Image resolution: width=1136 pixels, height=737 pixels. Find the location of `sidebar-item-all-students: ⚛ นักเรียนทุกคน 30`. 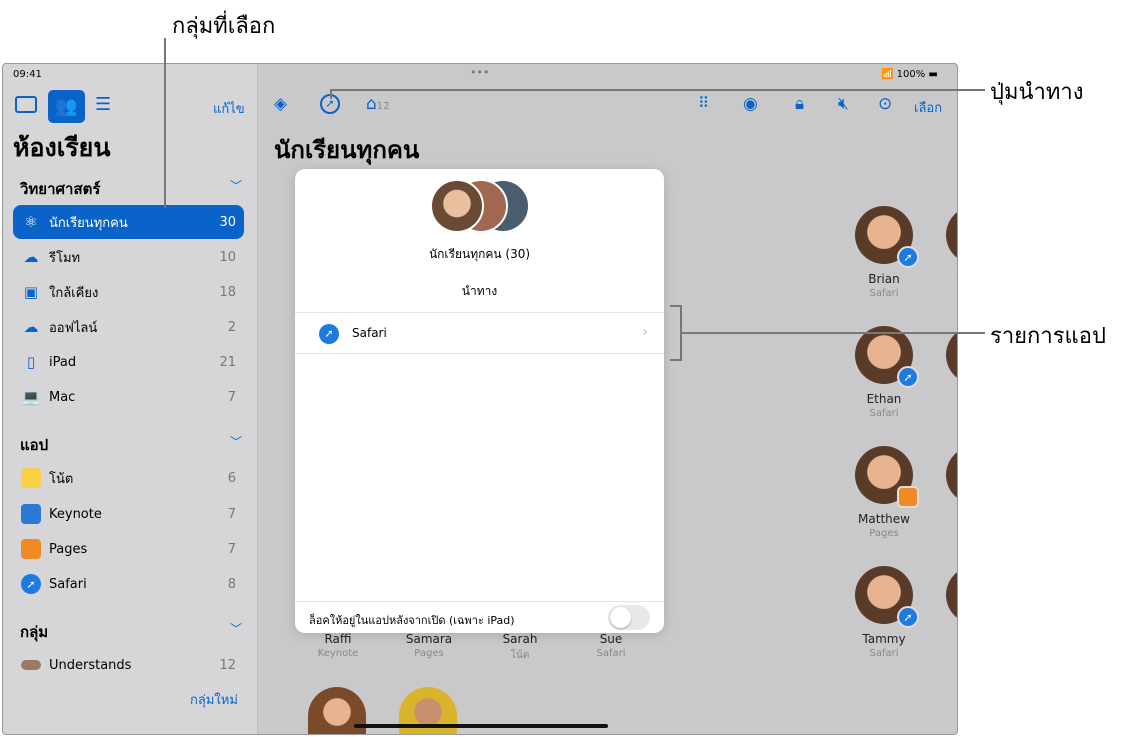

sidebar-item-all-students: ⚛ นักเรียนทุกคน 30 is located at coordinates (128, 222).